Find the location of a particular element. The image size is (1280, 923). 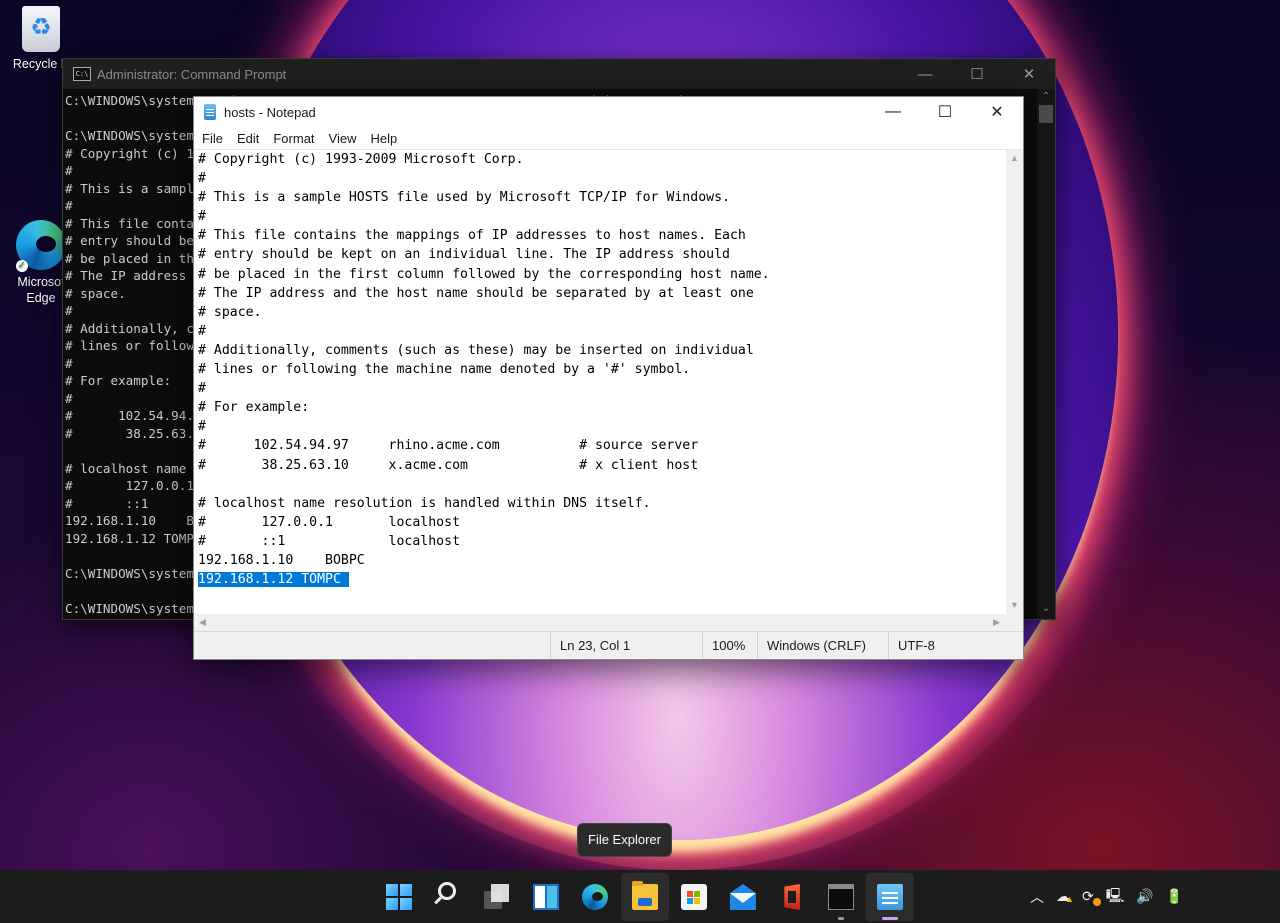

mail-icon is located at coordinates (742, 897).